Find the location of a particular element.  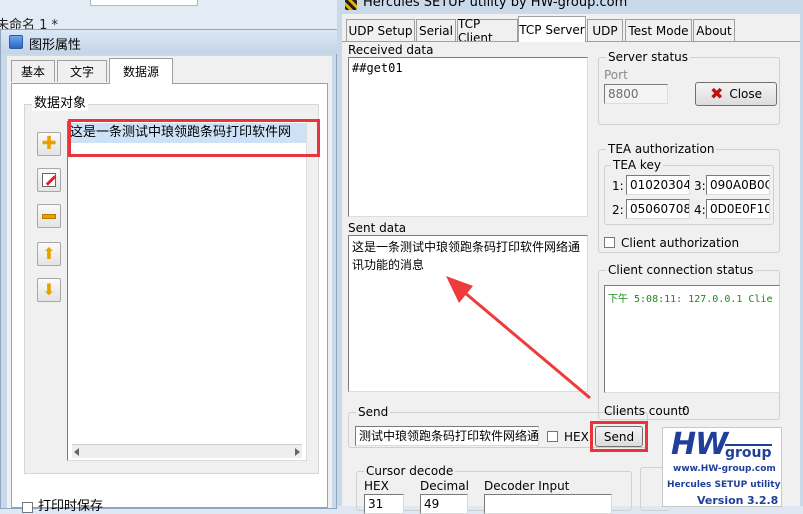

port-field: 8800 is located at coordinates (636, 94).